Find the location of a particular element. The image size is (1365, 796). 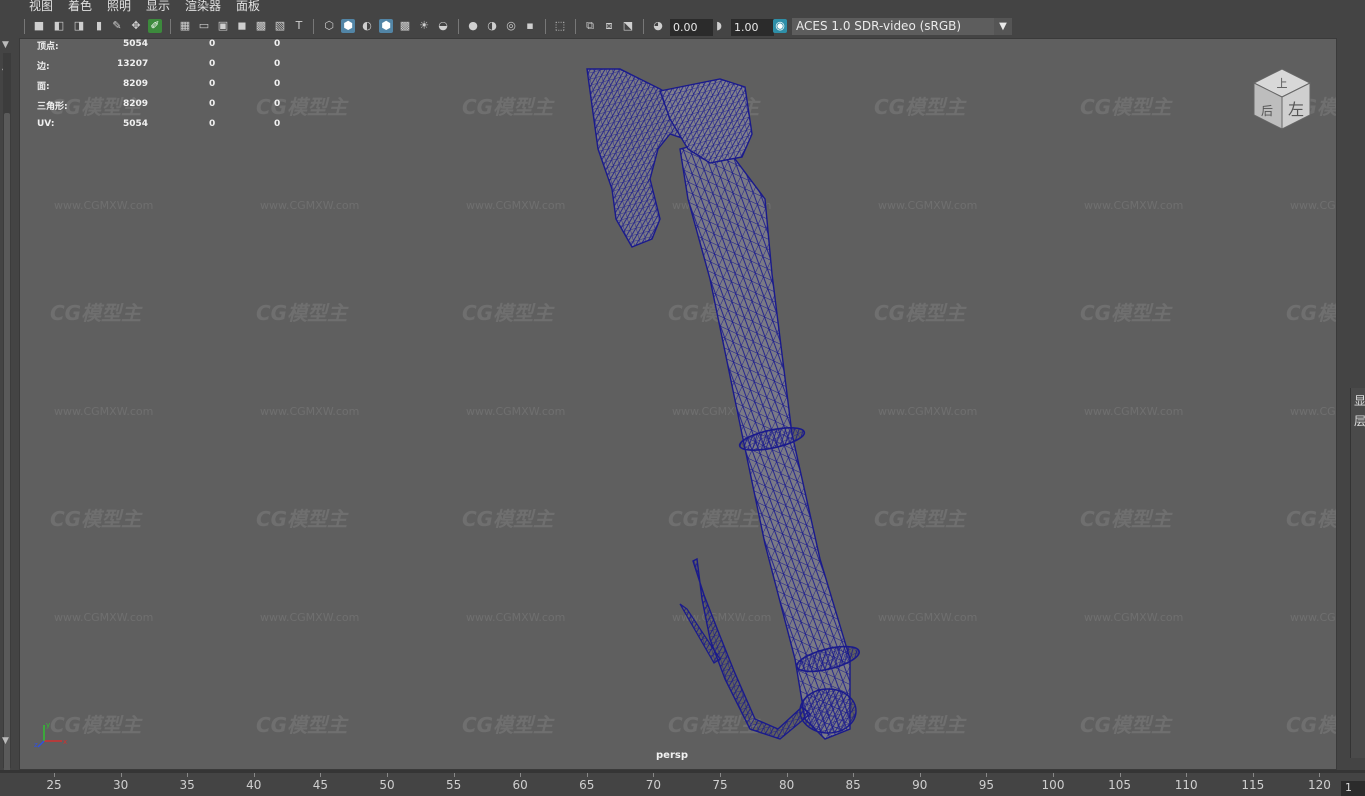

gamma-icon: ◗ is located at coordinates (719, 26).